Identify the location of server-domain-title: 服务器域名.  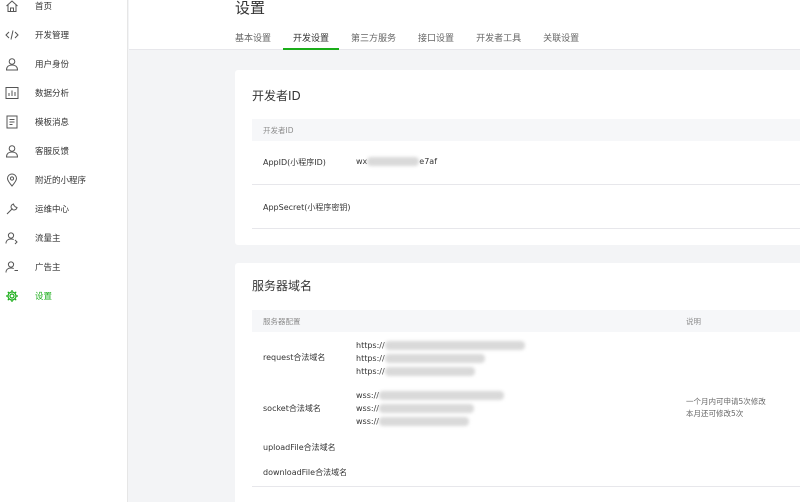
(282, 286).